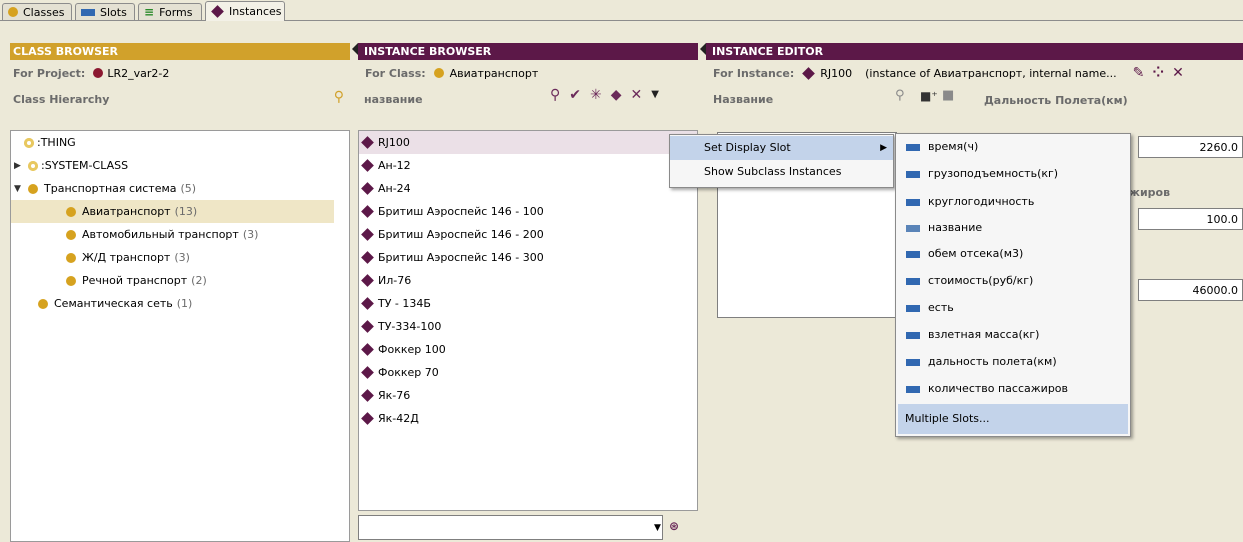 The width and height of the screenshot is (1243, 542). I want to click on instance-row: ТУ-334-100, so click(528, 326).